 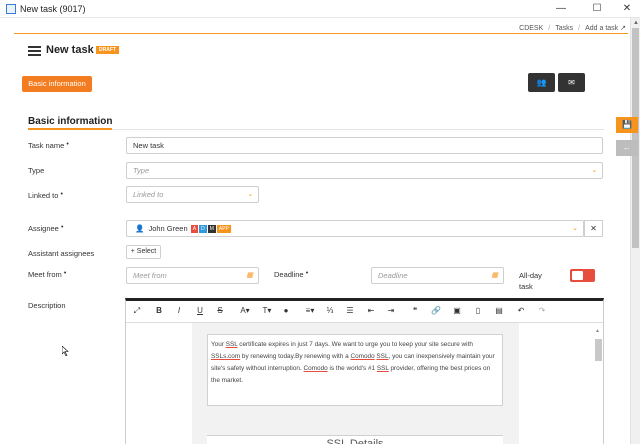 I want to click on breadcrumb: CDESK / Tasks / Add a task ↗, so click(x=572, y=28).